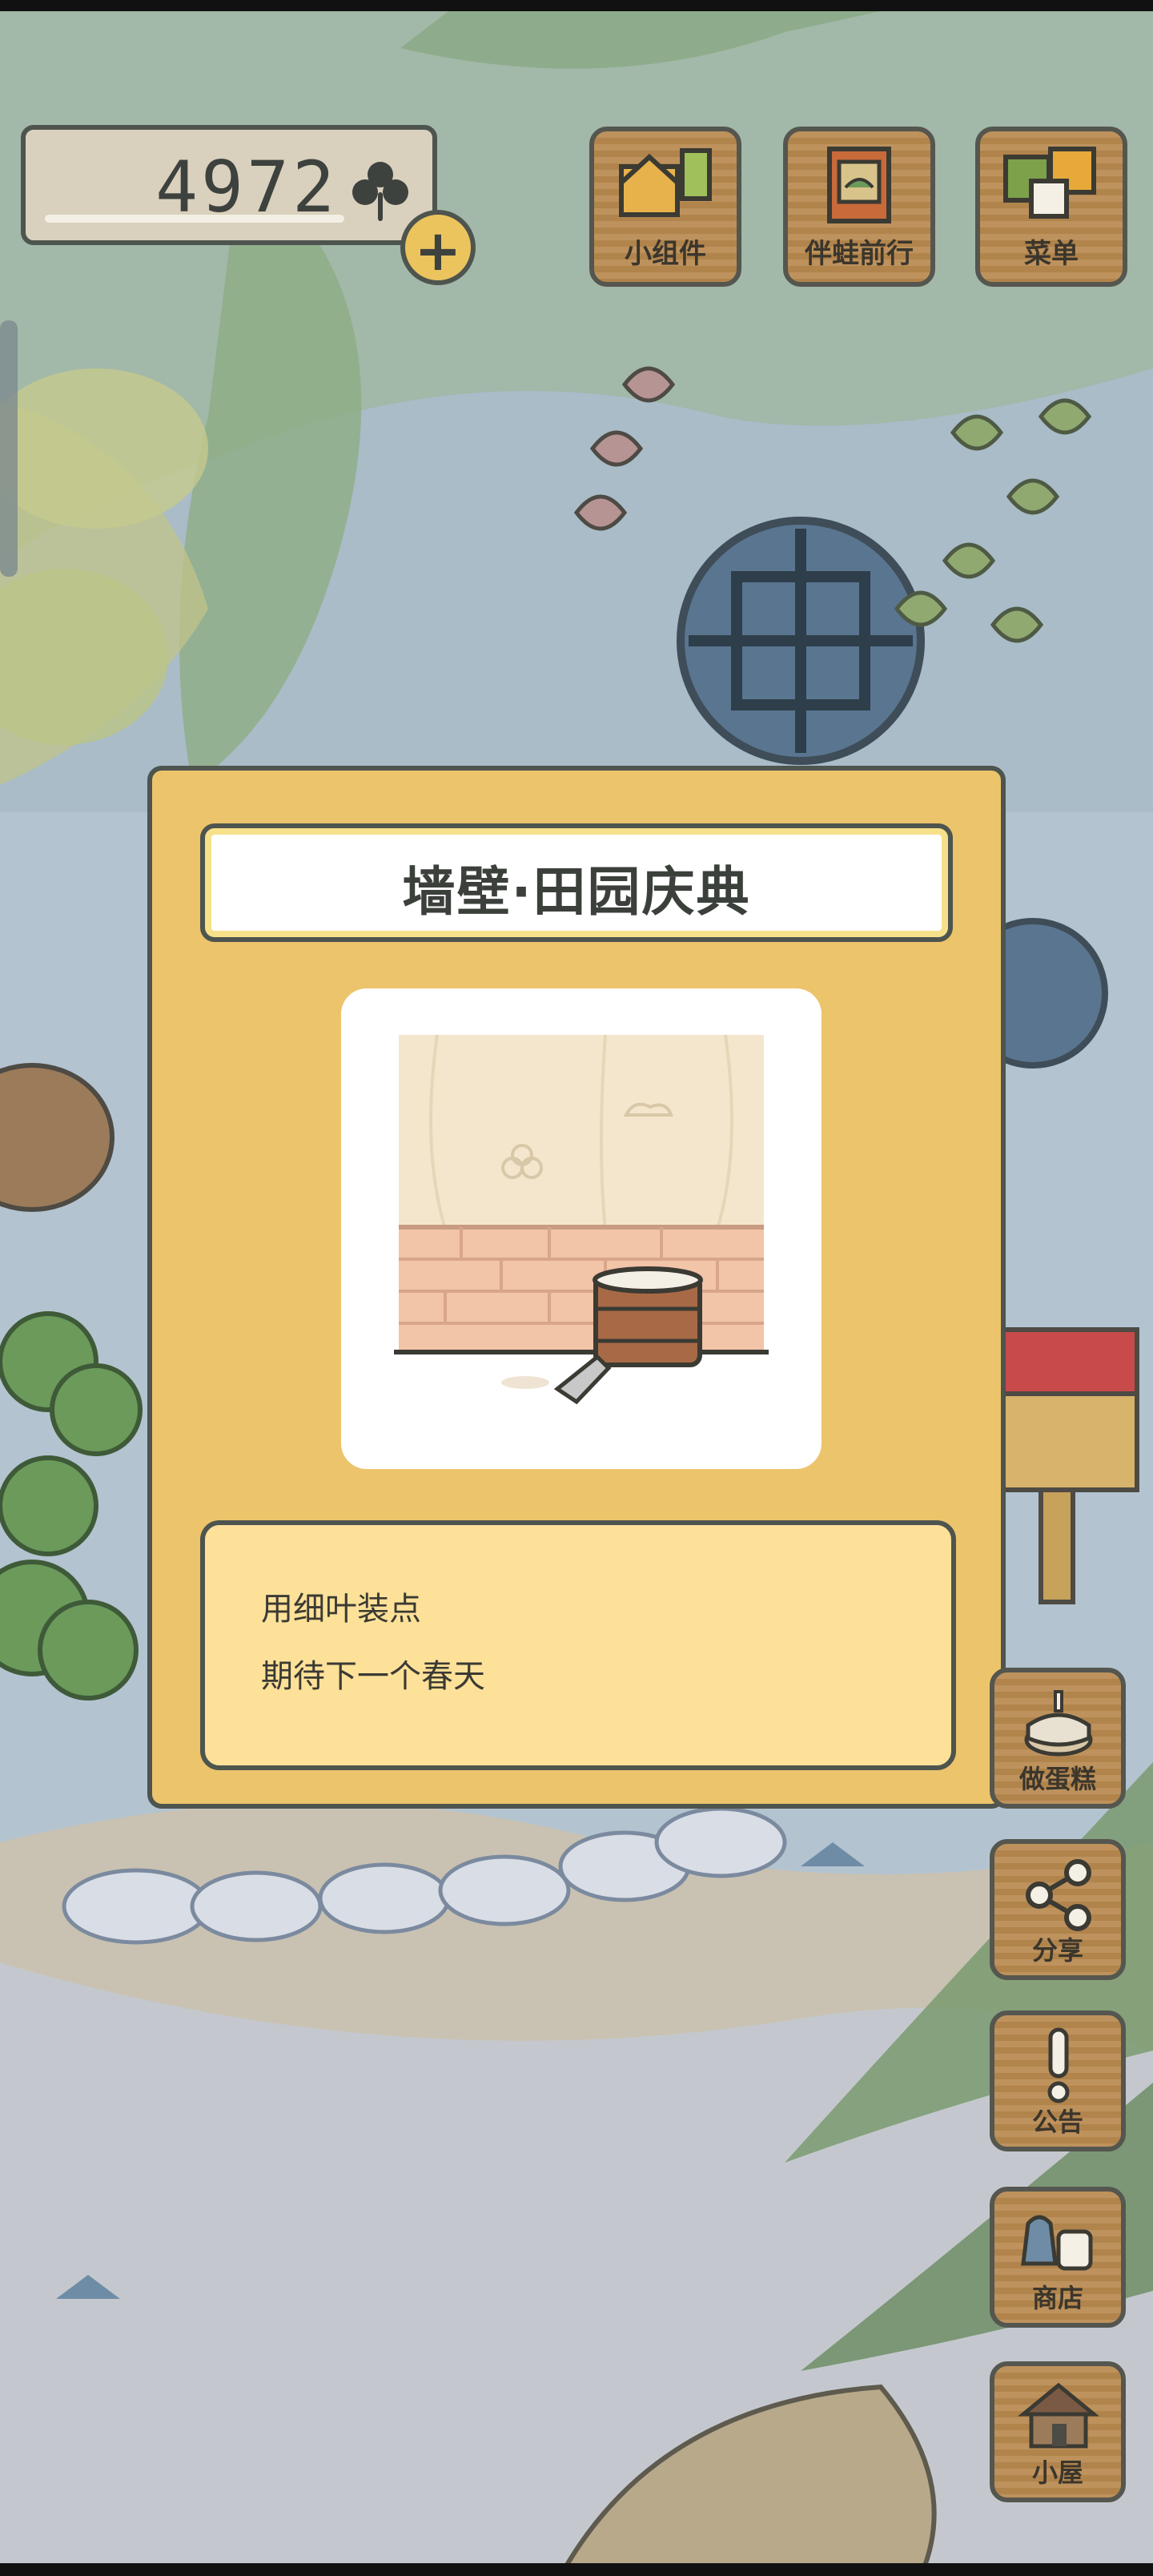  What do you see at coordinates (341, 1610) in the screenshot?
I see `description-line-1: 用细叶装点` at bounding box center [341, 1610].